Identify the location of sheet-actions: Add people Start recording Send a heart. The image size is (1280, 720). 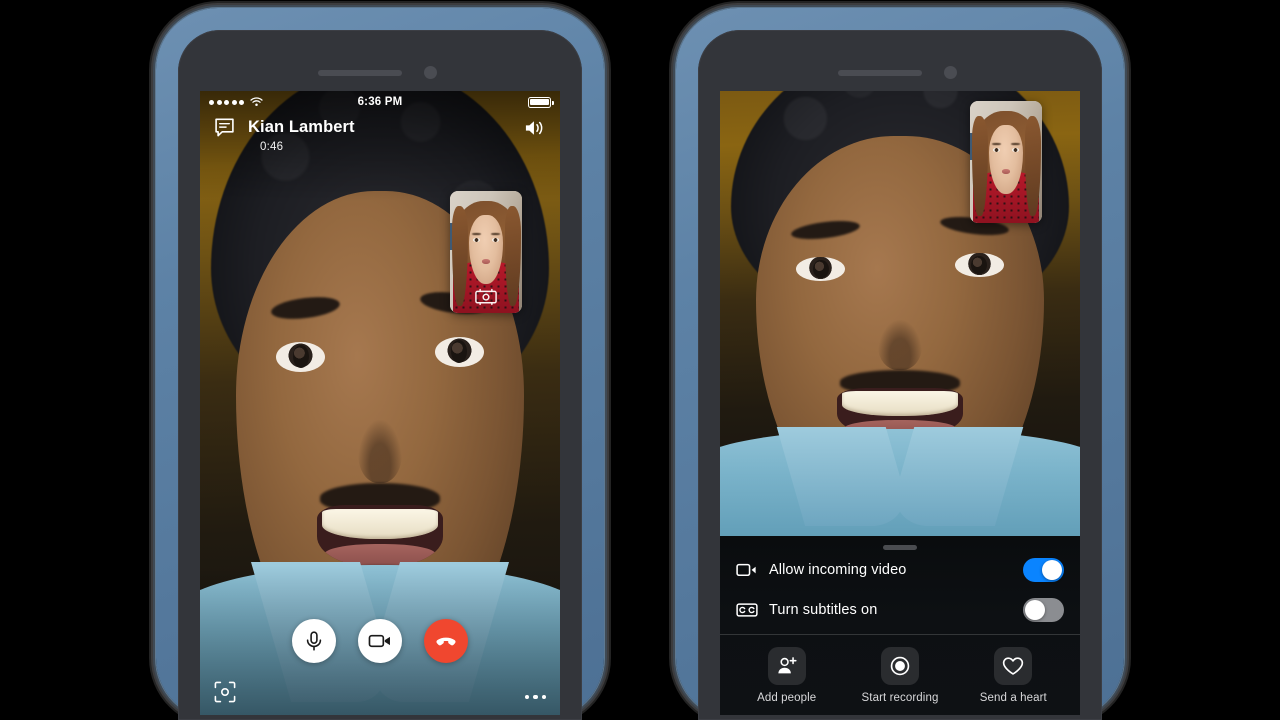
(900, 669).